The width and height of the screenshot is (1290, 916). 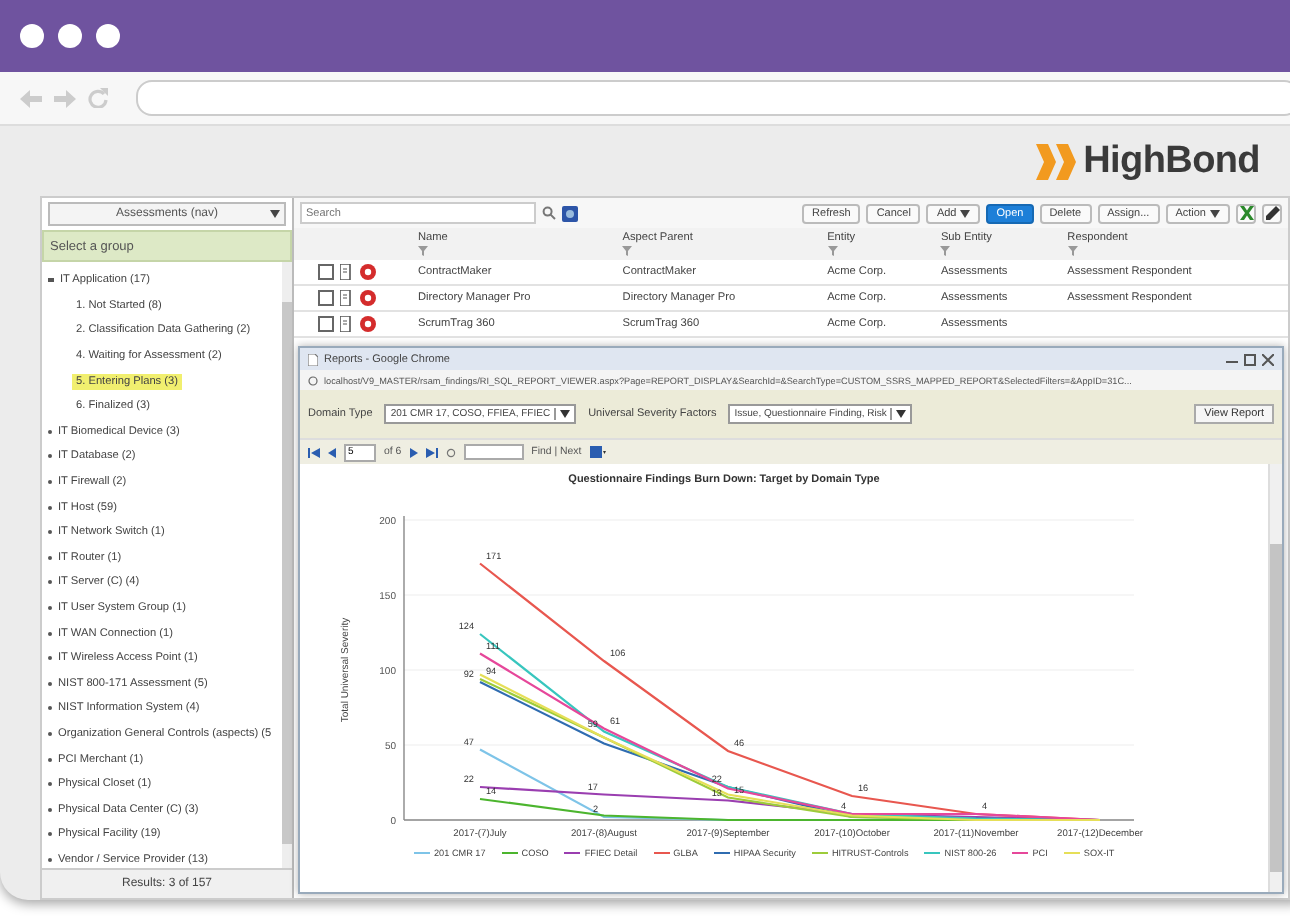 I want to click on search-icon, so click(x=549, y=213).